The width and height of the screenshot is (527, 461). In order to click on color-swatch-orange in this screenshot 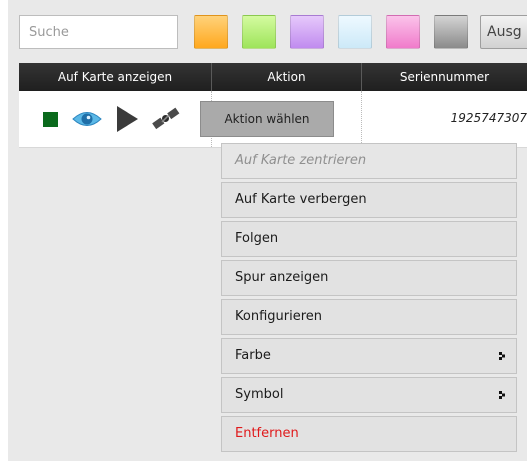, I will do `click(211, 32)`.